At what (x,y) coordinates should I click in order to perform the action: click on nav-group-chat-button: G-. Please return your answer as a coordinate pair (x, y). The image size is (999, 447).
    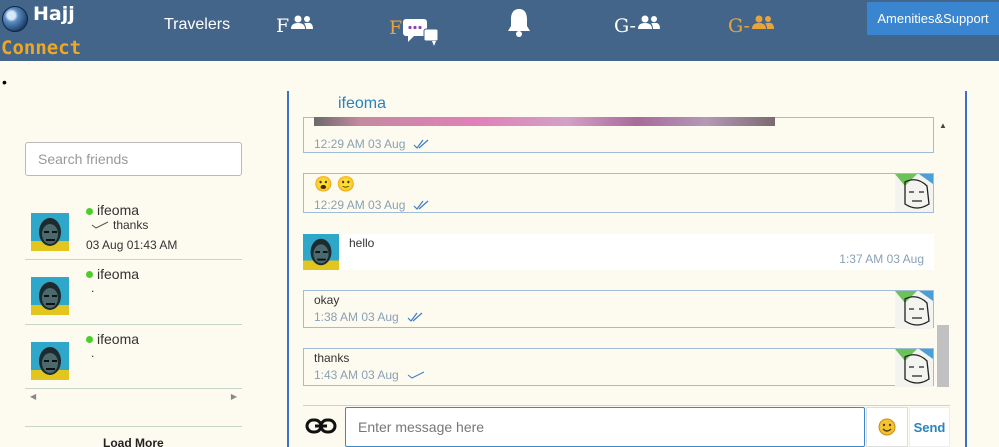
    Looking at the image, I should click on (751, 26).